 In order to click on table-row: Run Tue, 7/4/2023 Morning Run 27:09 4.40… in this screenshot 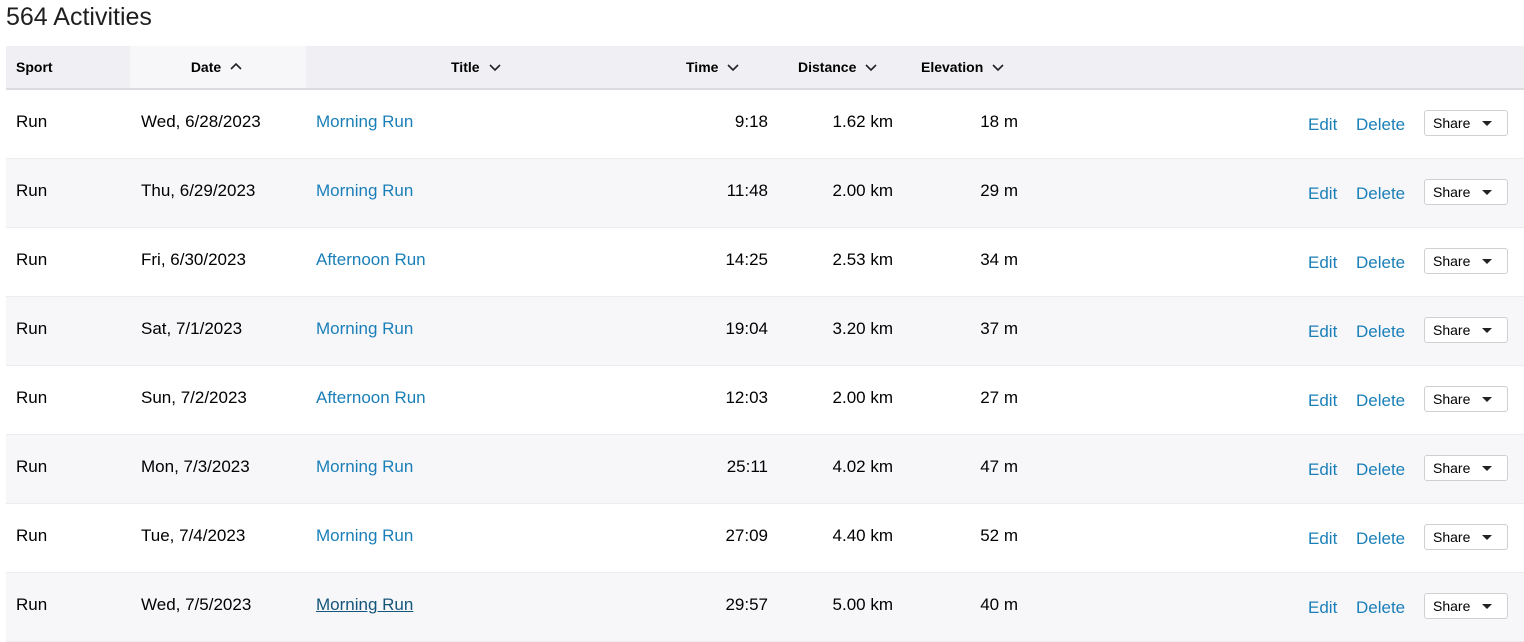, I will do `click(765, 538)`.